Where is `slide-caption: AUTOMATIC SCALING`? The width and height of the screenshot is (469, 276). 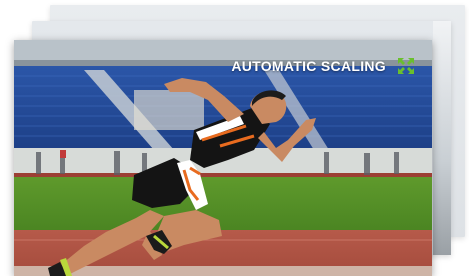
slide-caption: AUTOMATIC SCALING is located at coordinates (308, 66).